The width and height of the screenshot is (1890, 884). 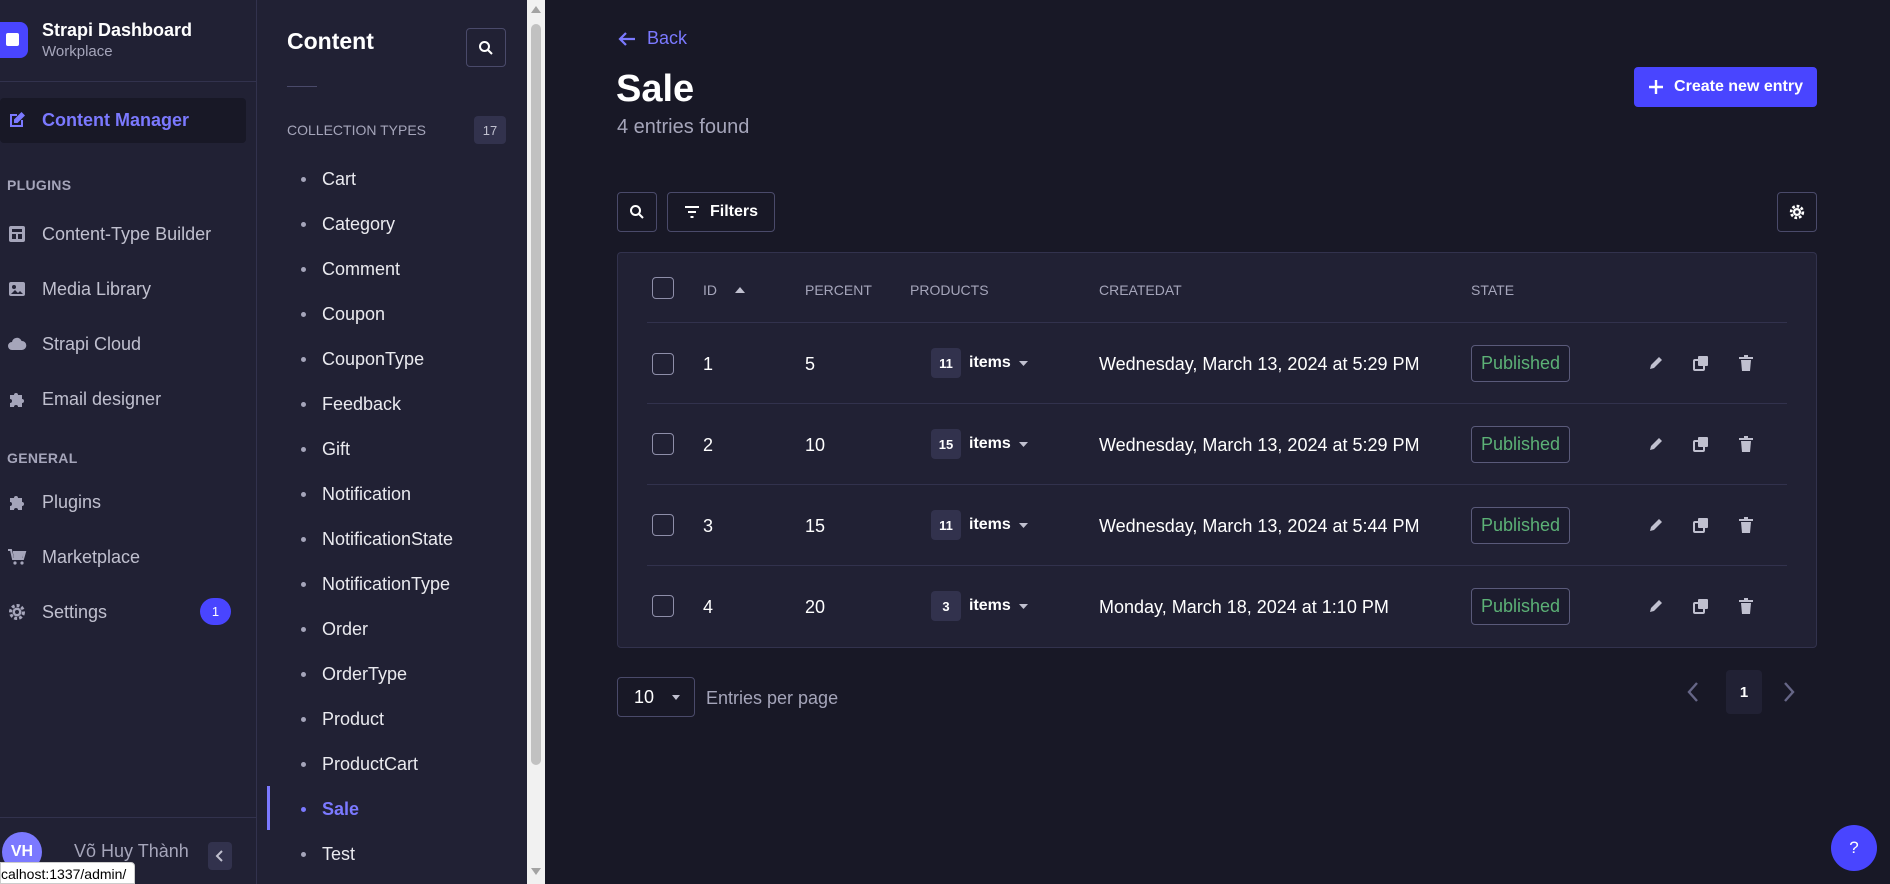 I want to click on help-button: ?, so click(x=1854, y=848).